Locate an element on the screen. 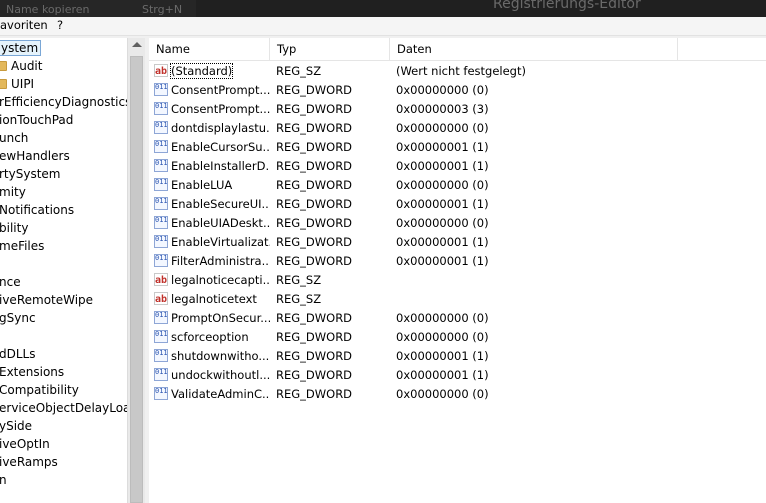  tree-item: ionTouchPad is located at coordinates (36, 120).